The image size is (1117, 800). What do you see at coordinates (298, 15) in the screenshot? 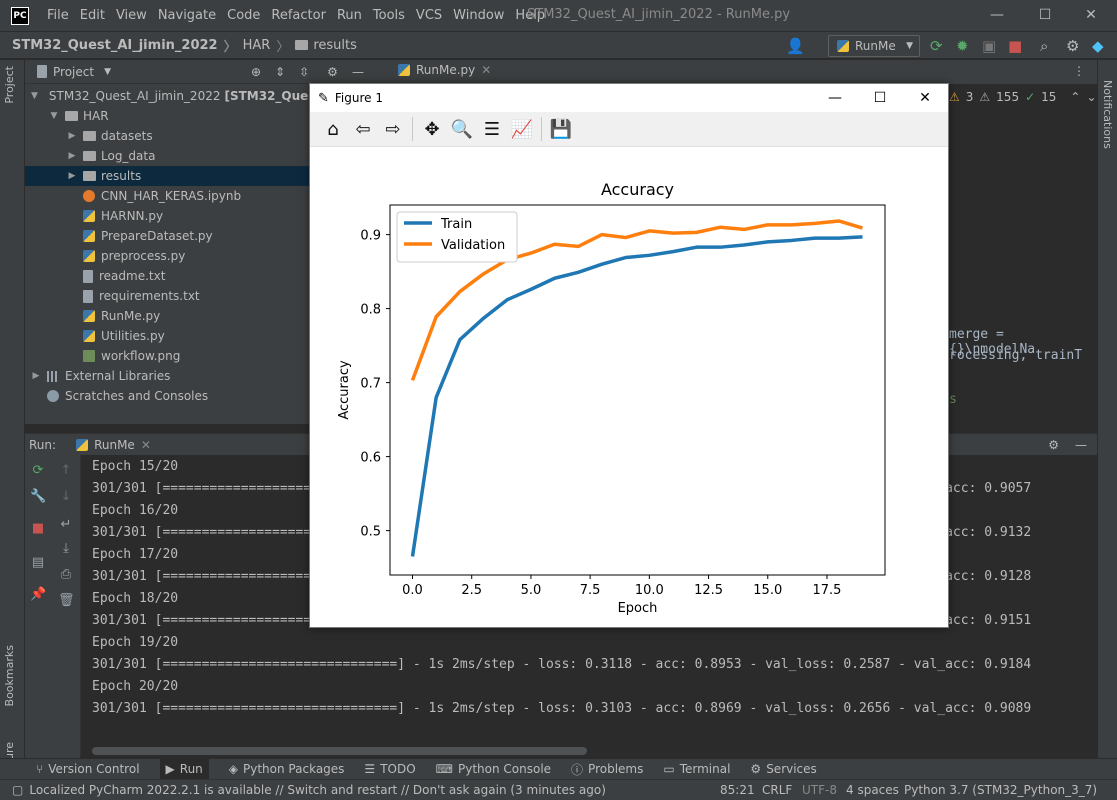
I see `menu-refactor: Refactor` at bounding box center [298, 15].